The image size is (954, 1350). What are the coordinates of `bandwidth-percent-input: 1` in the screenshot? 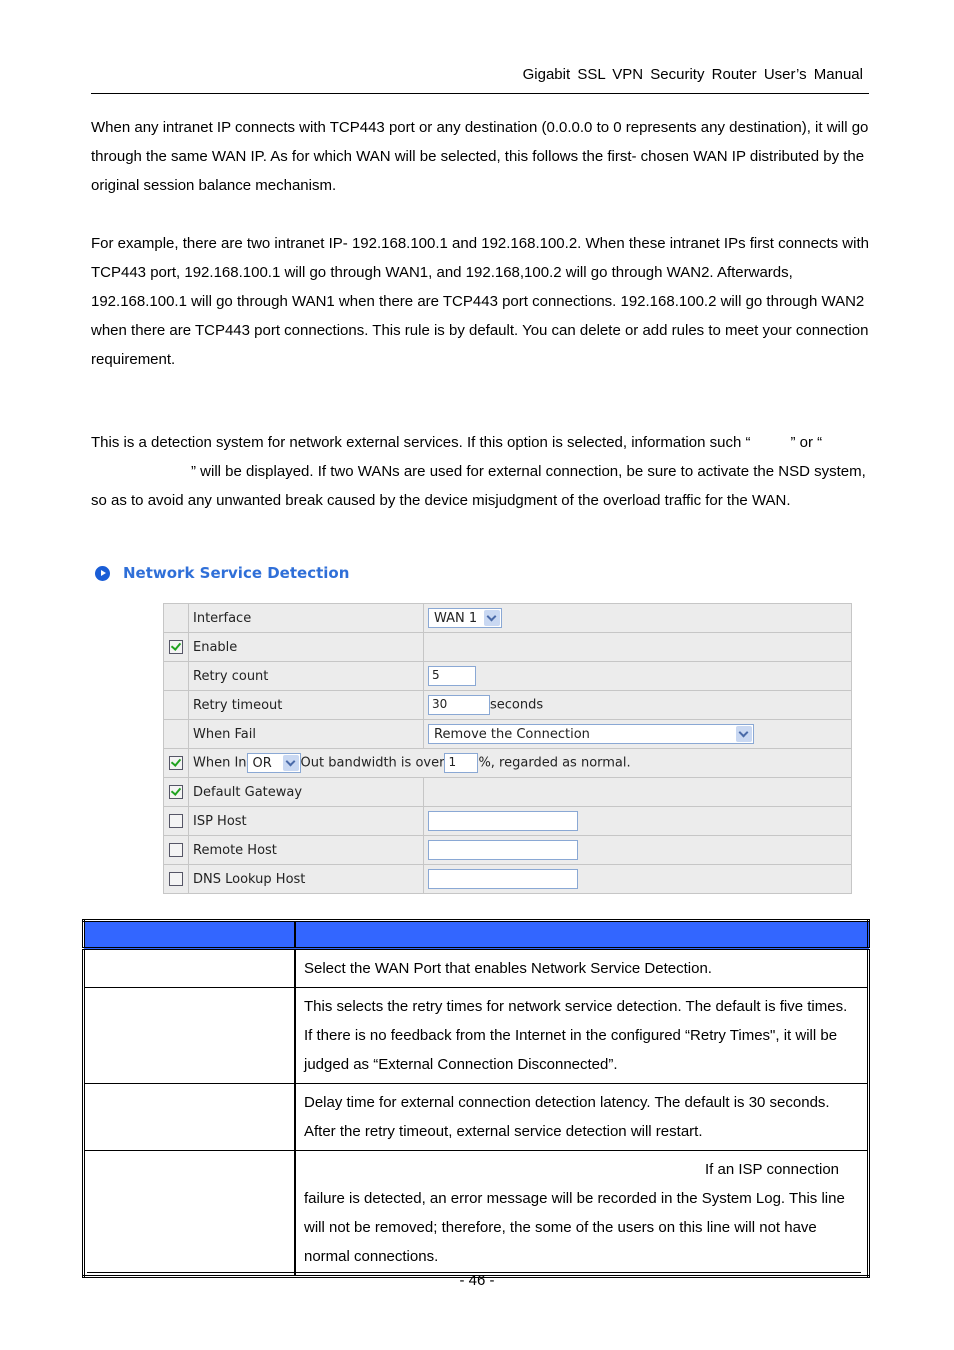 It's located at (461, 763).